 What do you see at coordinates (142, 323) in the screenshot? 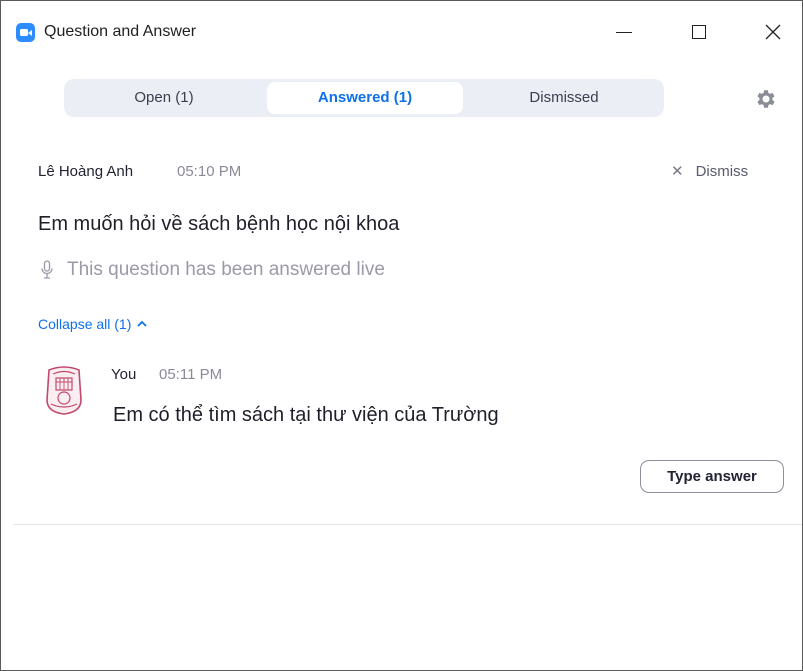
I see `chevron-up-icon` at bounding box center [142, 323].